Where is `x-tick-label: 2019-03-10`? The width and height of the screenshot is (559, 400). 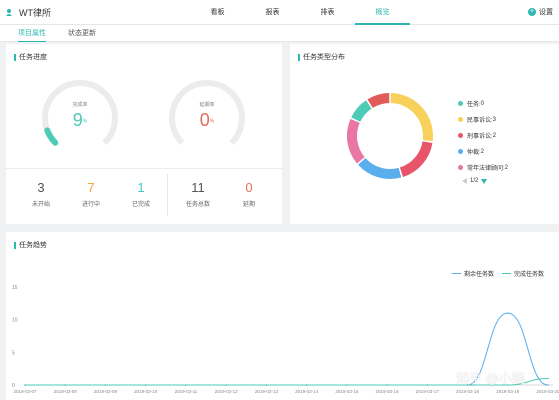 x-tick-label: 2019-03-10 is located at coordinates (146, 391).